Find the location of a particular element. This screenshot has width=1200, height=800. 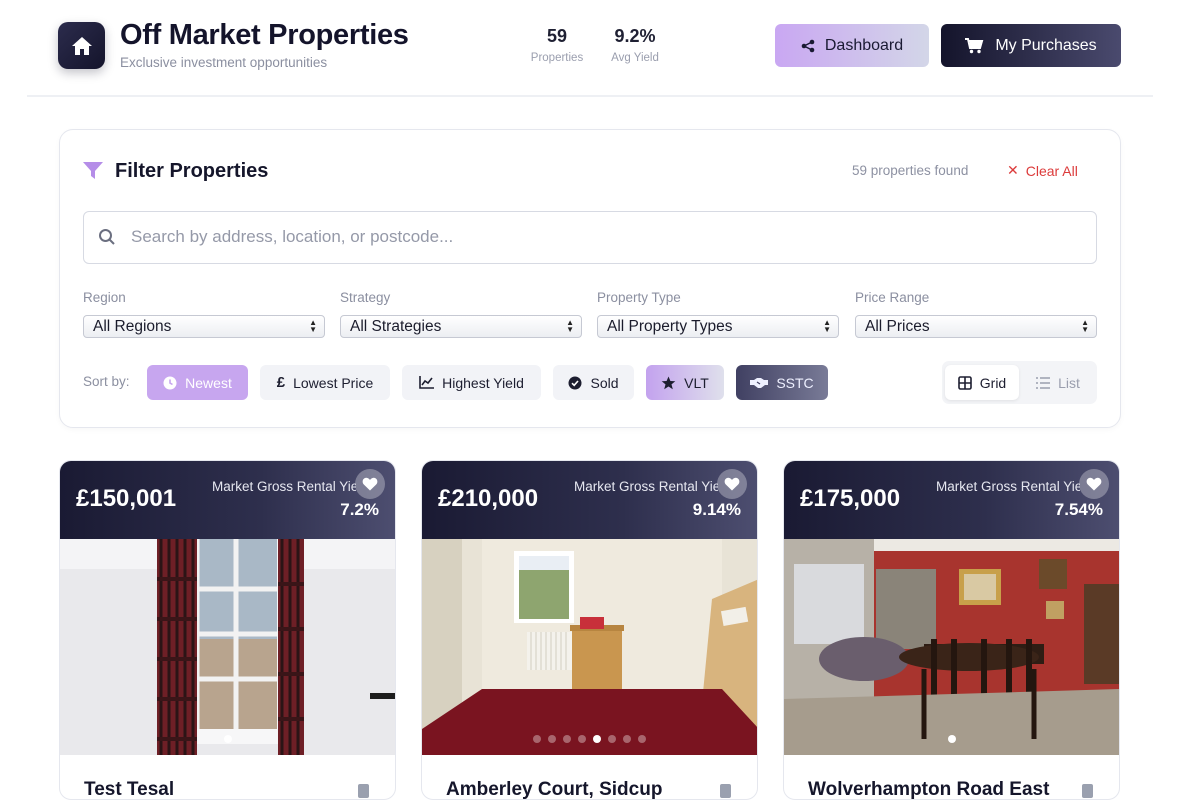

filter-title: Filter Properties is located at coordinates (192, 171).